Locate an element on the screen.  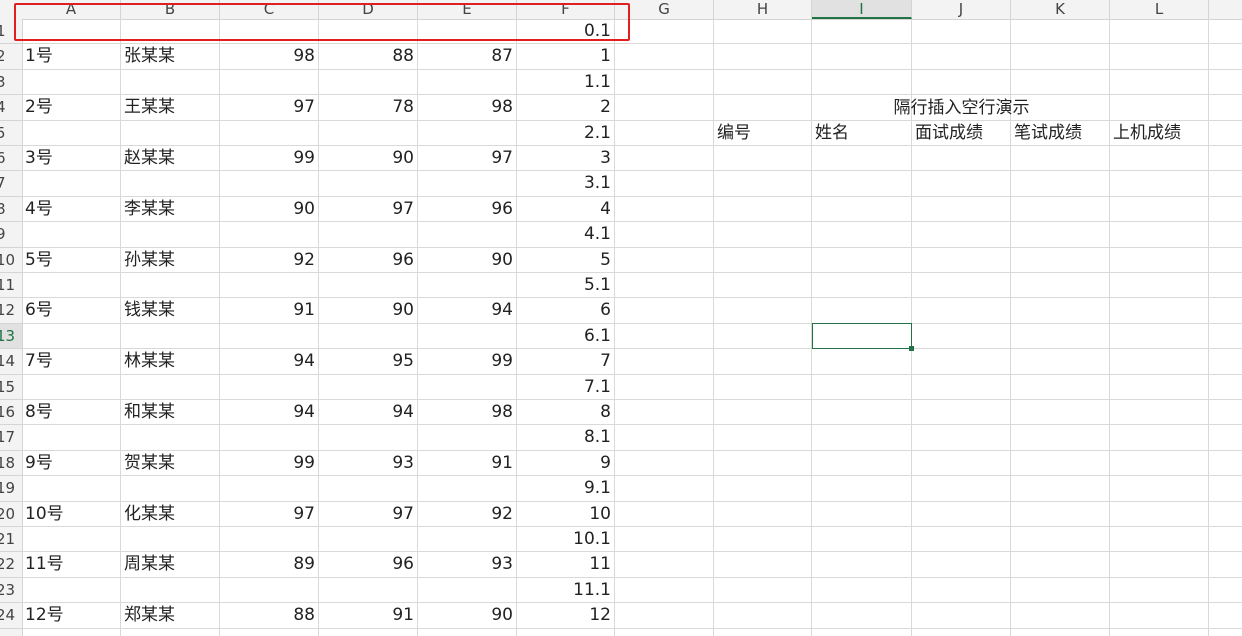
cell-C4: 97 is located at coordinates (269, 107).